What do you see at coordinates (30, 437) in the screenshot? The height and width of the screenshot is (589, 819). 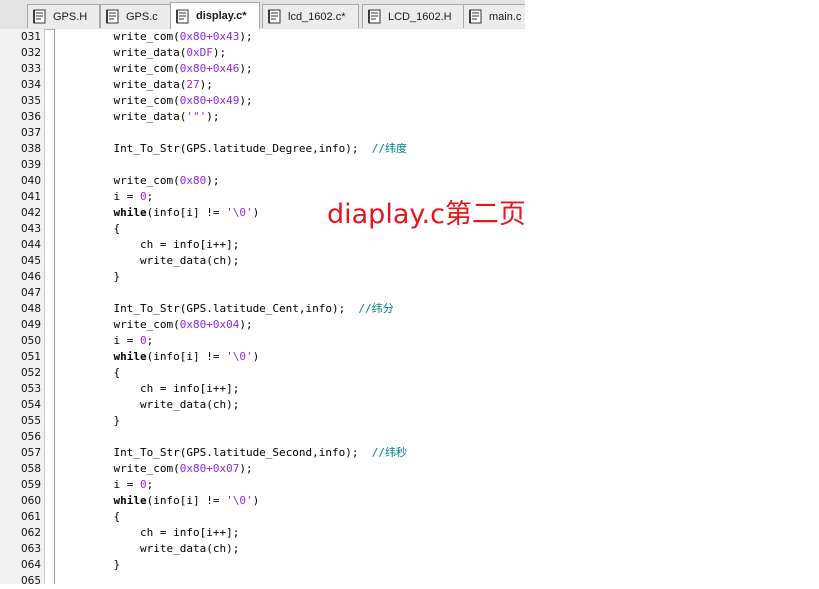 I see `line-number: 056` at bounding box center [30, 437].